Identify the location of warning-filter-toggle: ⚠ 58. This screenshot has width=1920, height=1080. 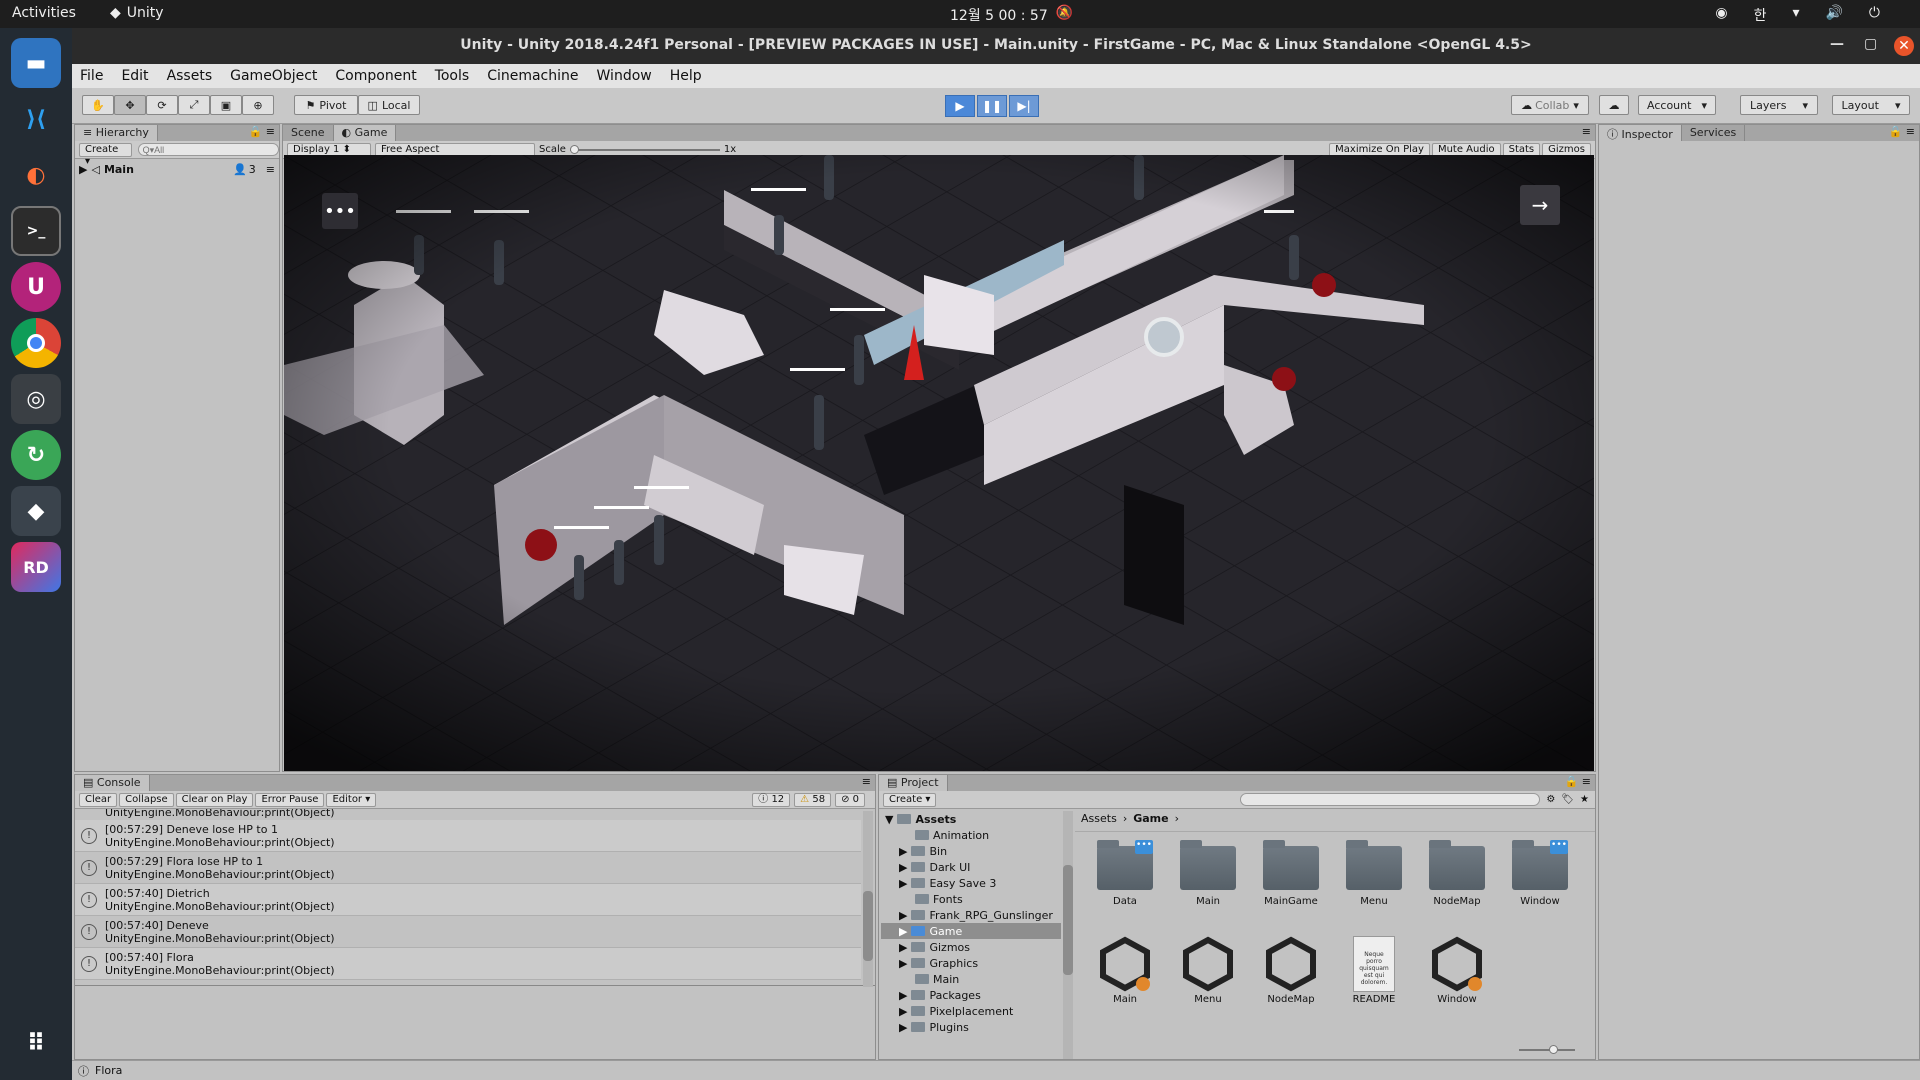
(813, 799).